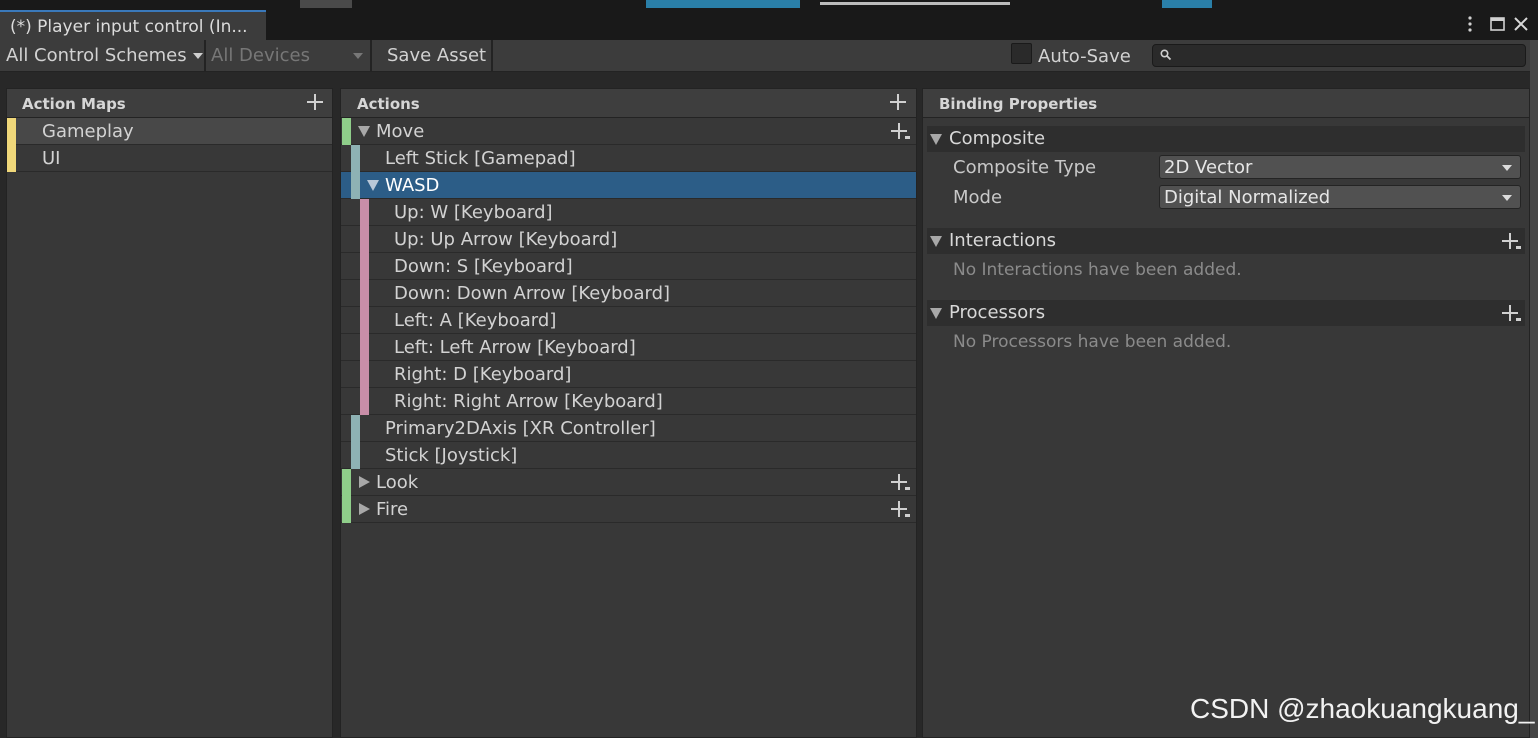 This screenshot has height=738, width=1538. Describe the element at coordinates (628, 455) in the screenshot. I see `binding-row: Stick [Joystick]` at that location.